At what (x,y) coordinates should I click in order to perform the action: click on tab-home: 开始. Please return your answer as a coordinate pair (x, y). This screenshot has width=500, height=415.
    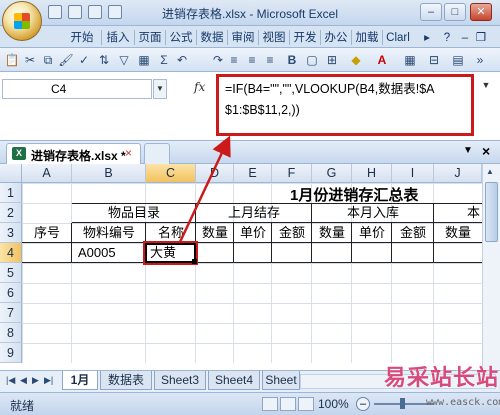
    Looking at the image, I should click on (82, 38).